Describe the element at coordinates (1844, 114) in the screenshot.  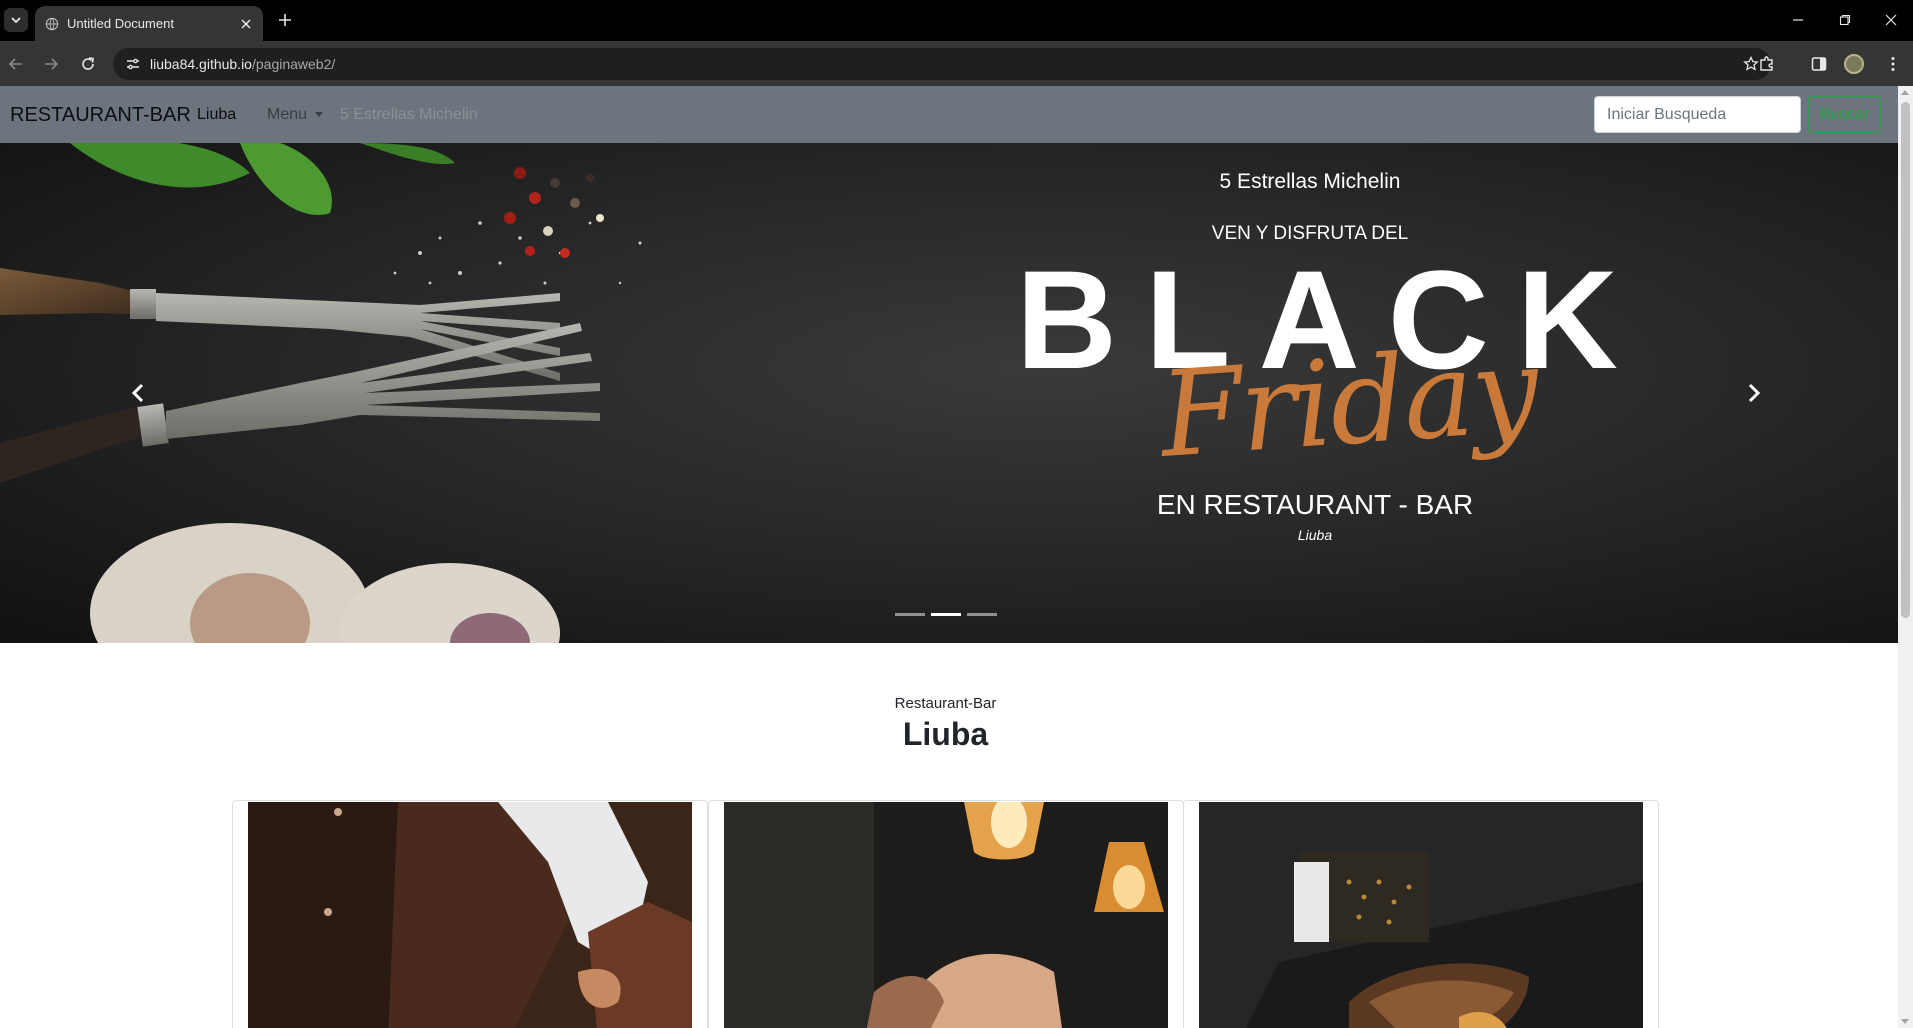
I see `search-button: Buscar` at that location.